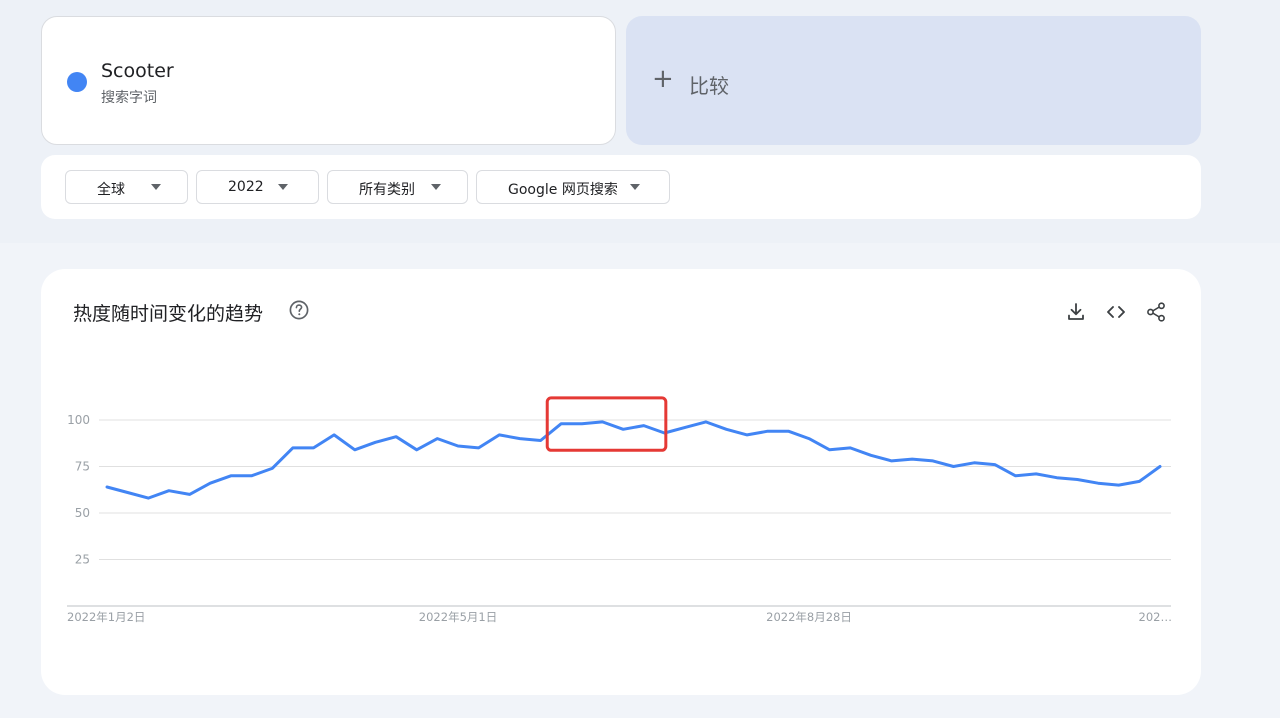 The height and width of the screenshot is (718, 1280). What do you see at coordinates (563, 190) in the screenshot?
I see `property-filter-label: Google 网页搜索` at bounding box center [563, 190].